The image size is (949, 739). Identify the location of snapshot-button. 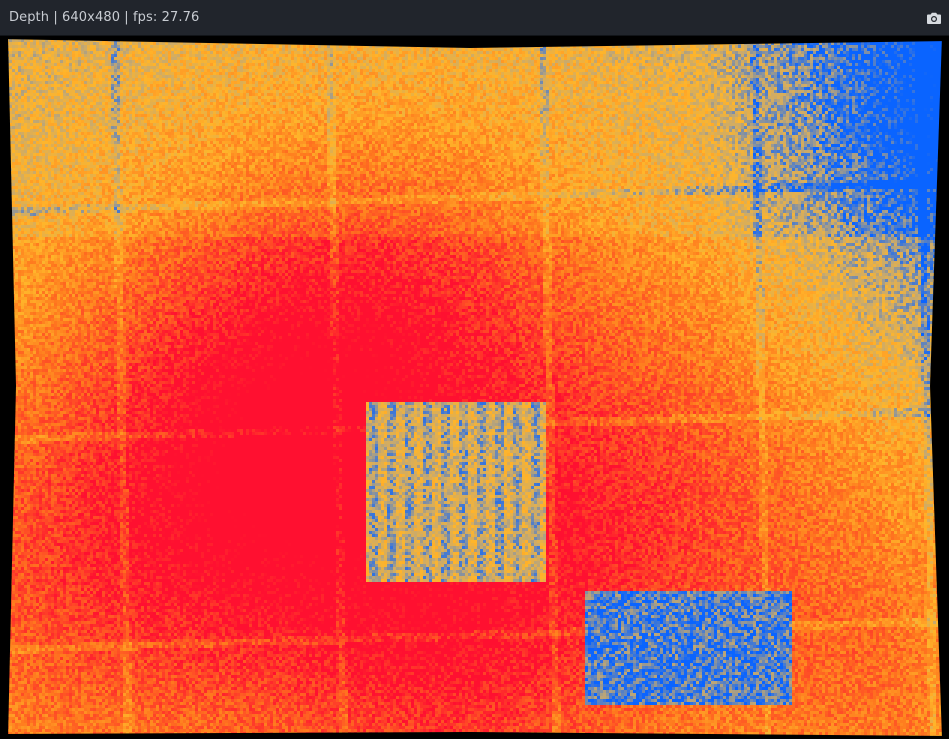
(934, 18).